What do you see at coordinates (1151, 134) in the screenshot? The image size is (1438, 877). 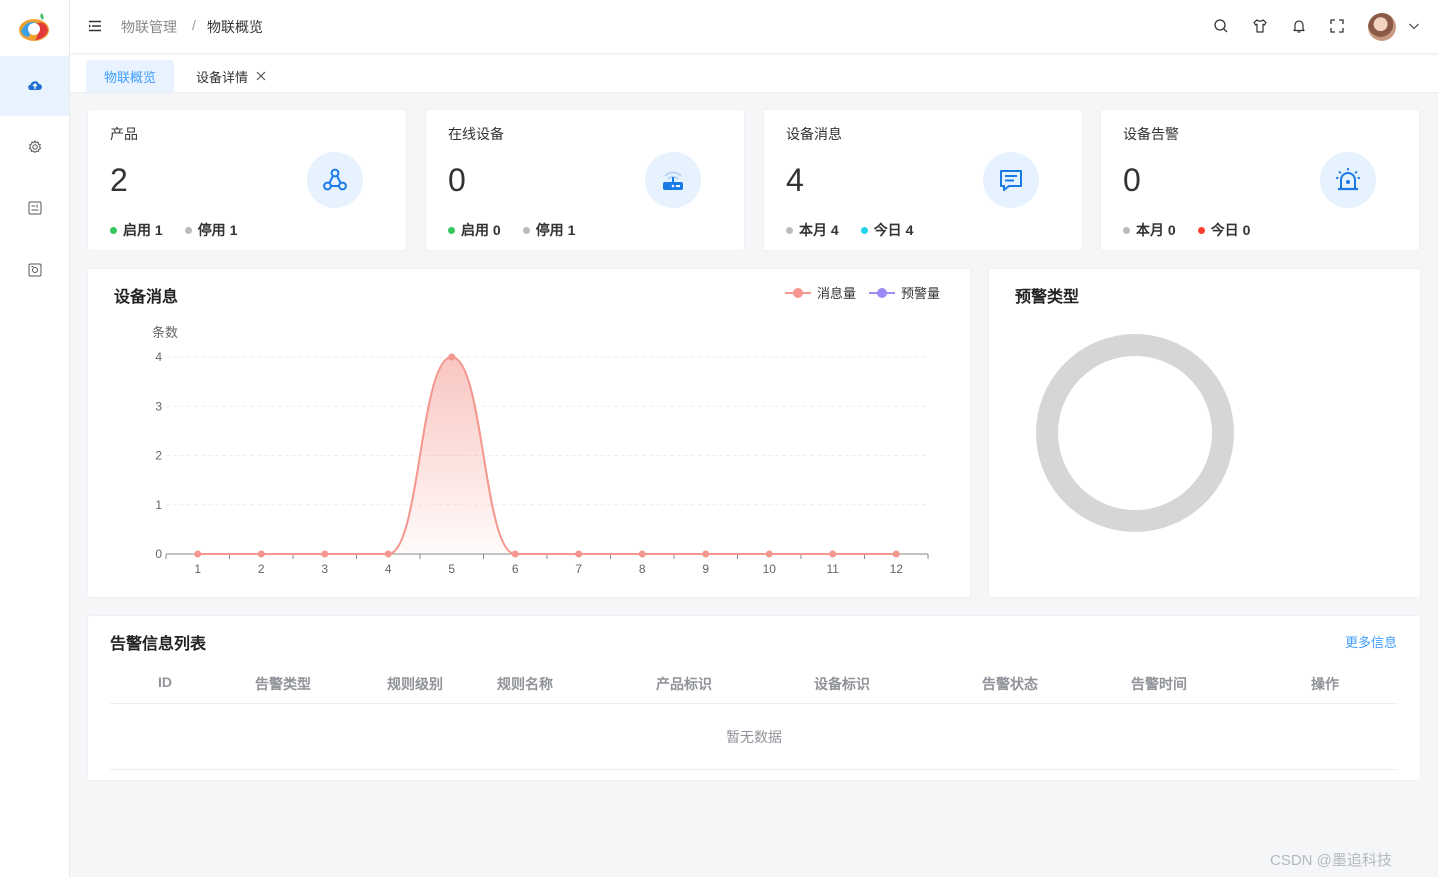 I see `stat-title: 设备告警` at bounding box center [1151, 134].